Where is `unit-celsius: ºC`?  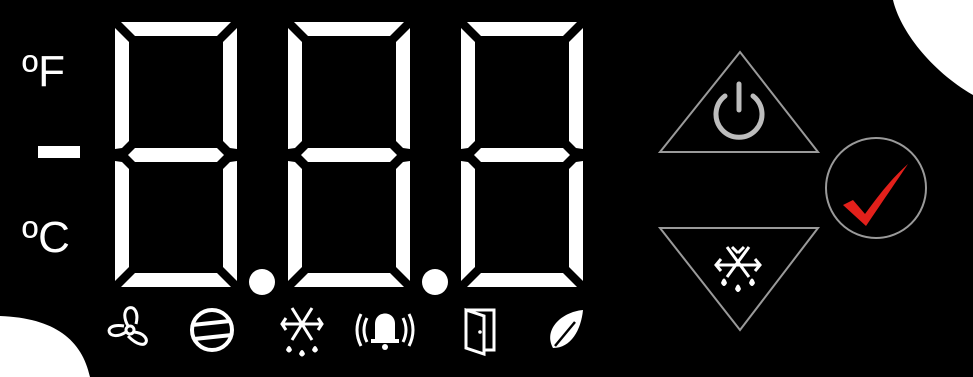 unit-celsius: ºC is located at coordinates (46, 237).